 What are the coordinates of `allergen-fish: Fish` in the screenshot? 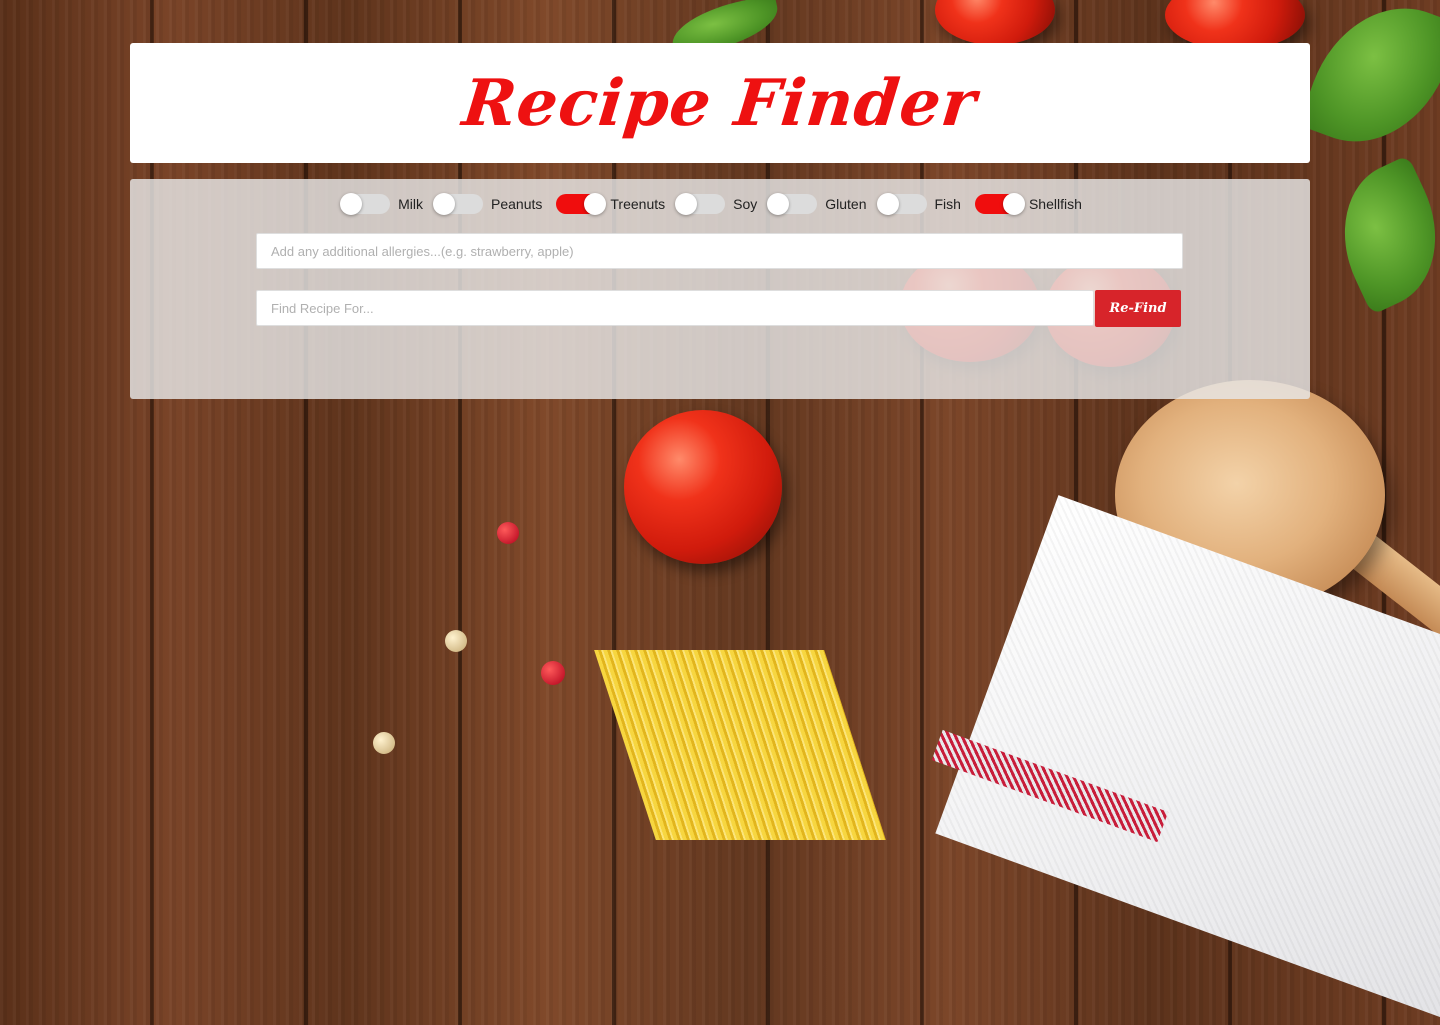 It's located at (925, 204).